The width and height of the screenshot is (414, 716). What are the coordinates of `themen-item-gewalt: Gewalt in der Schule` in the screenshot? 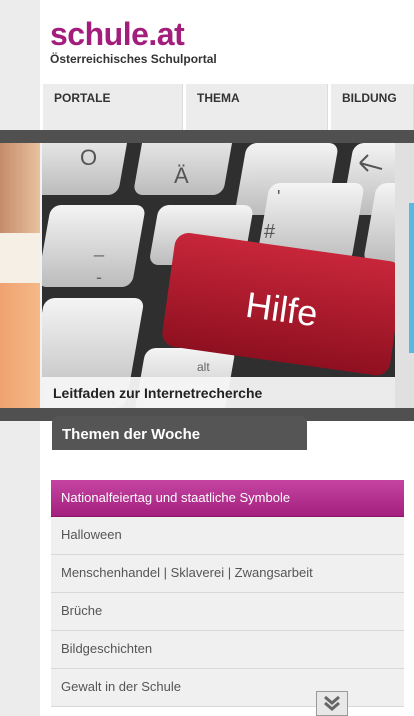 It's located at (227, 688).